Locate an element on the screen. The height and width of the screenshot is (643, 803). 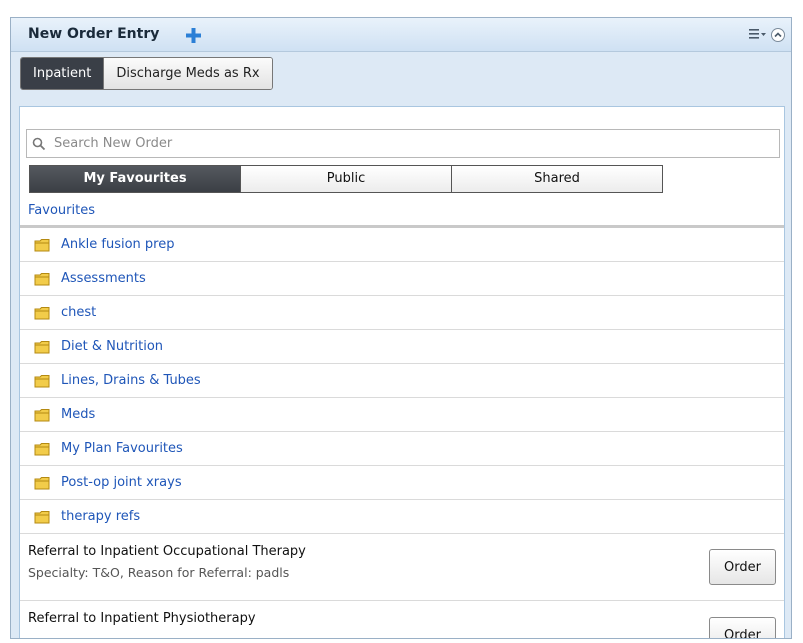
folder-item-post-op-joint-xrays: Post-op joint xrays is located at coordinates (402, 483).